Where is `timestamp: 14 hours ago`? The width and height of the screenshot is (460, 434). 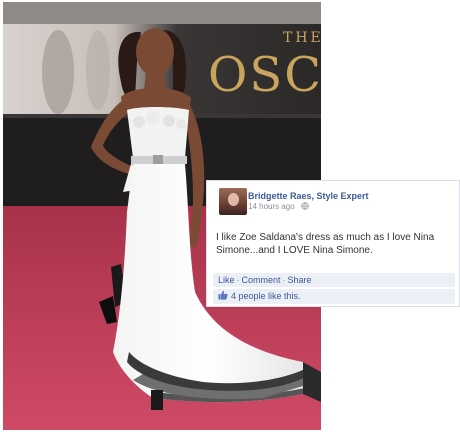
timestamp: 14 hours ago is located at coordinates (271, 206).